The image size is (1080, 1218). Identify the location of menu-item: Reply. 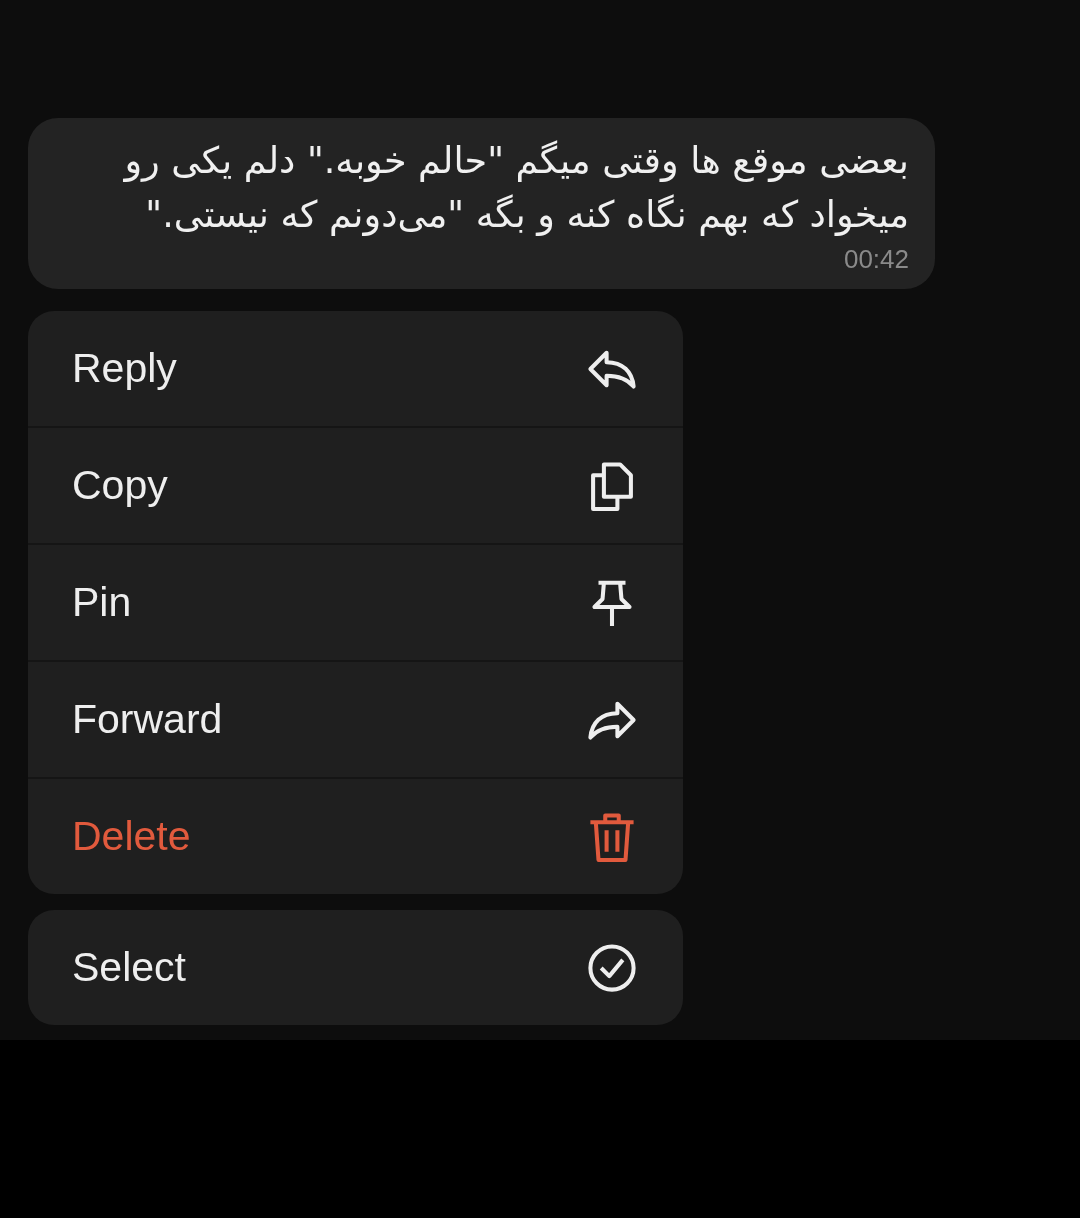
(355, 368).